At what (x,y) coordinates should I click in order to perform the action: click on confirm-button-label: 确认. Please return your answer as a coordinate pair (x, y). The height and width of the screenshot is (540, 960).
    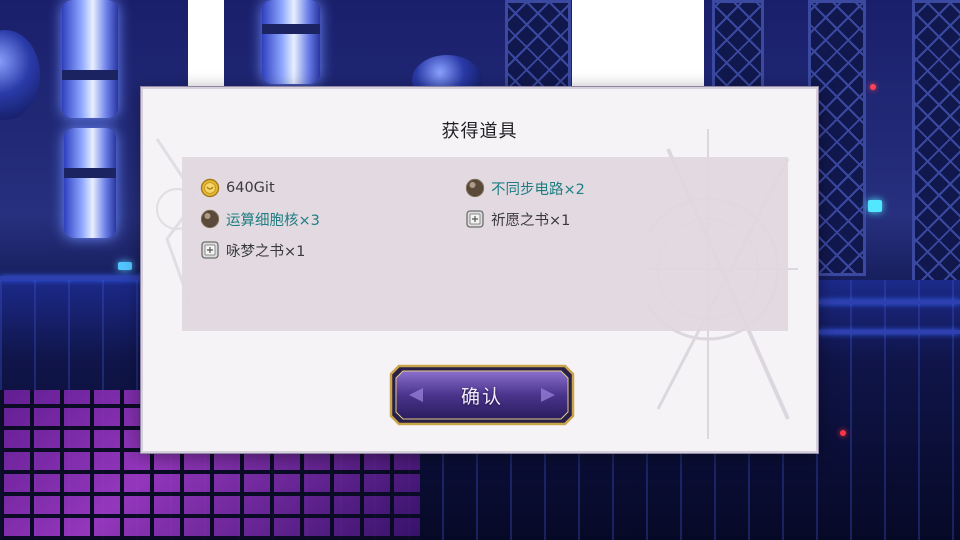
    Looking at the image, I should click on (481, 397).